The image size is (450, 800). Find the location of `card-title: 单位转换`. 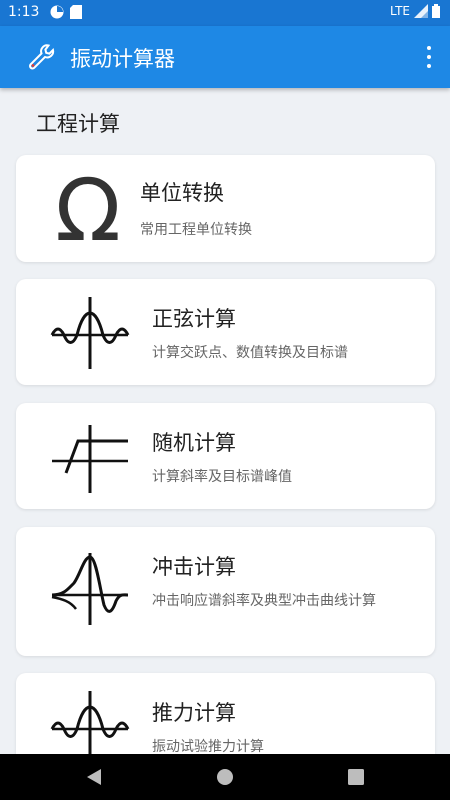

card-title: 单位转换 is located at coordinates (182, 193).